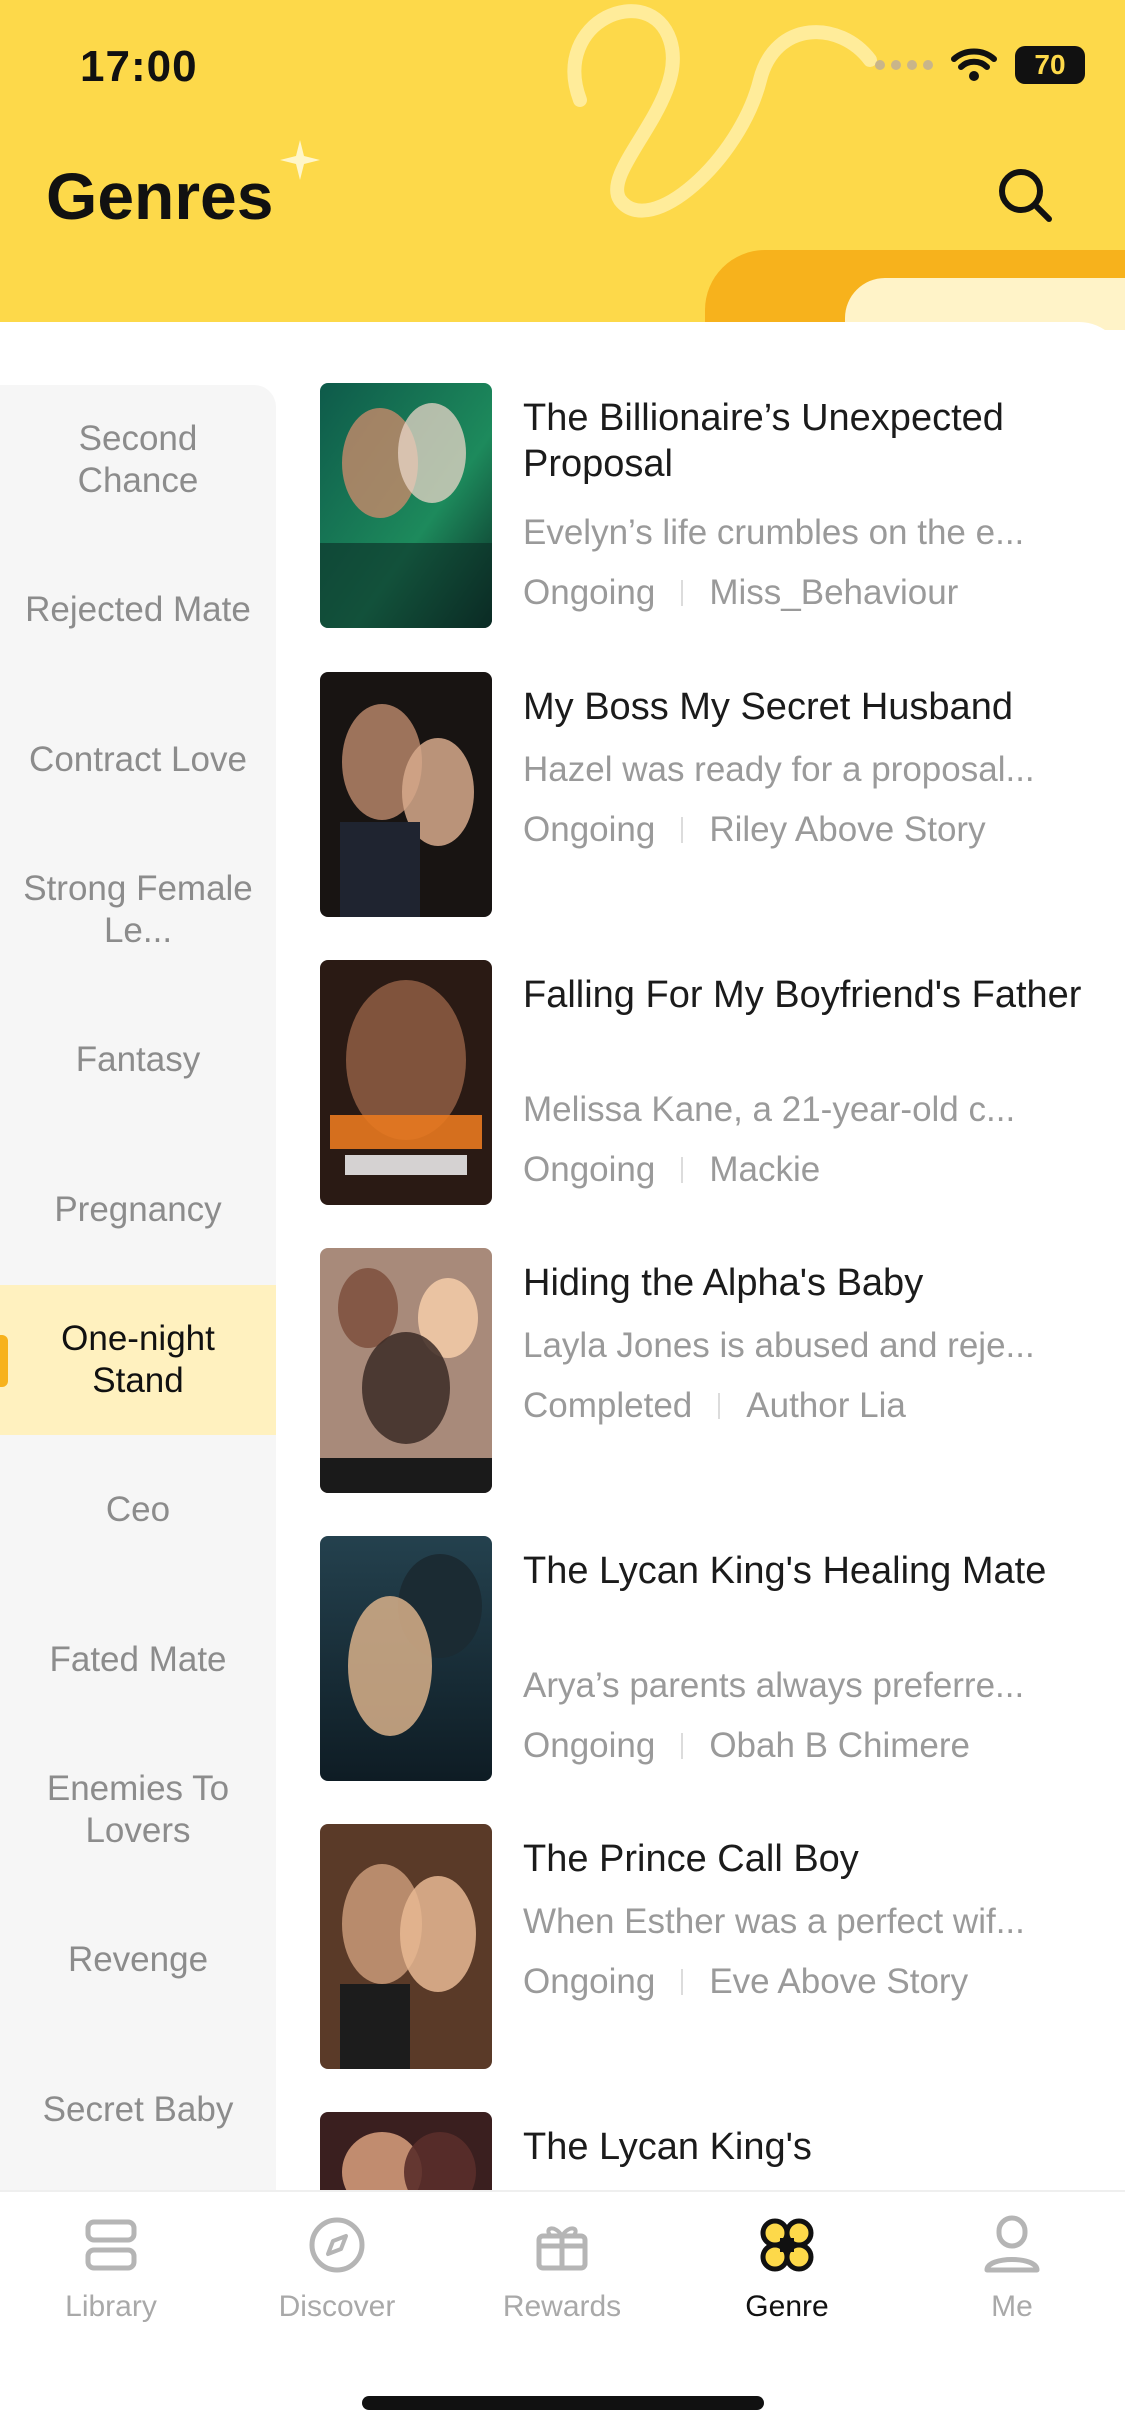 The width and height of the screenshot is (1125, 2436). What do you see at coordinates (337, 2277) in the screenshot?
I see `tab-discover: Discover` at bounding box center [337, 2277].